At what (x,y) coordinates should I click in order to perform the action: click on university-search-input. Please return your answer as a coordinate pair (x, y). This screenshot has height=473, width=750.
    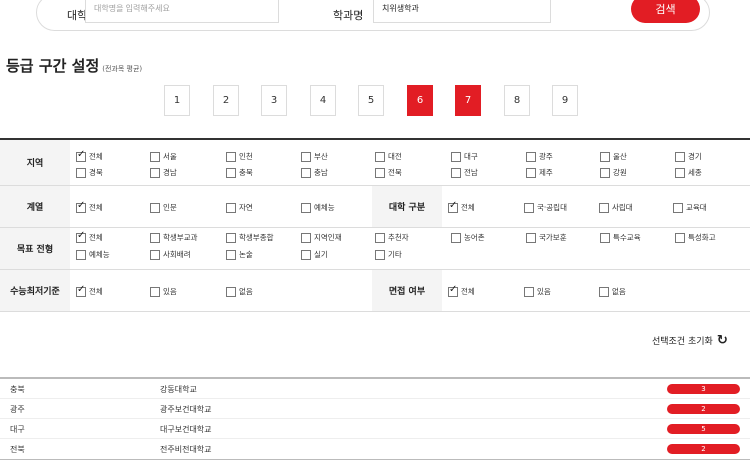
    Looking at the image, I should click on (182, 11).